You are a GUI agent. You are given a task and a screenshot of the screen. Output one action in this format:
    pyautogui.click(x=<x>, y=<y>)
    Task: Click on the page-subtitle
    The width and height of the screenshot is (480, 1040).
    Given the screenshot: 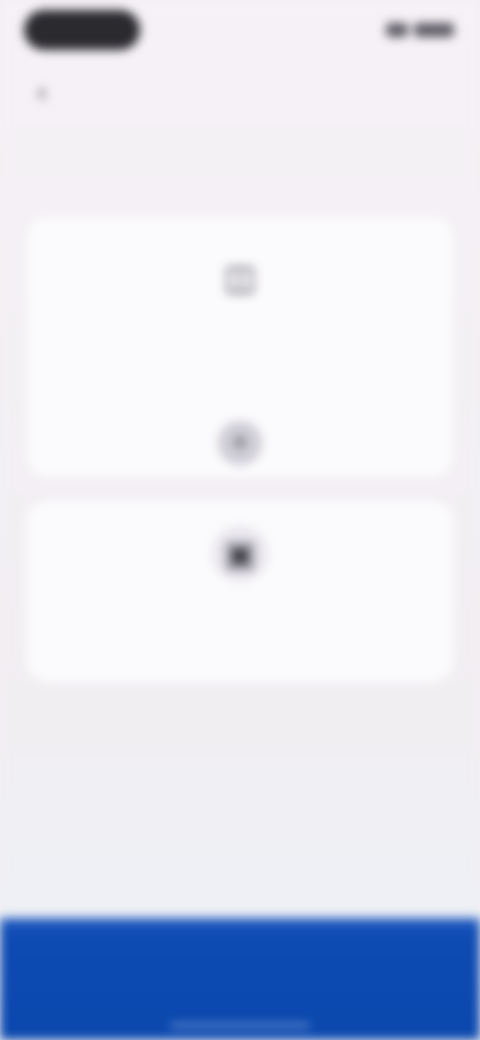 What is the action you would take?
    pyautogui.click(x=240, y=148)
    